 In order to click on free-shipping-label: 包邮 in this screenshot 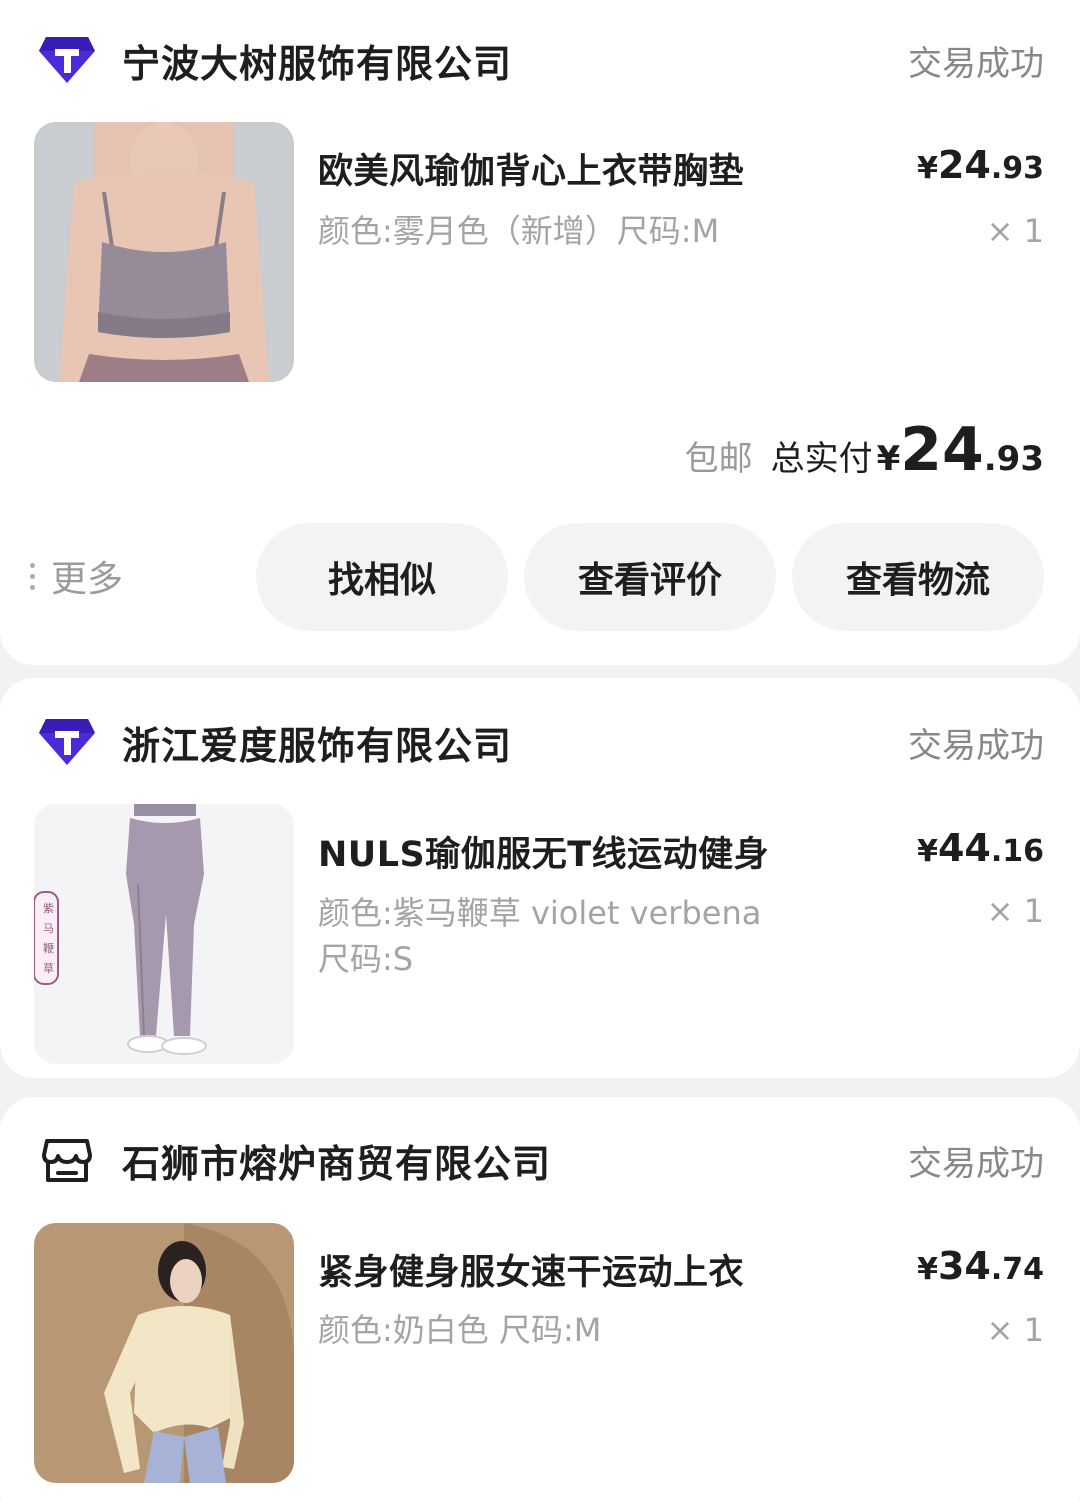, I will do `click(718, 459)`.